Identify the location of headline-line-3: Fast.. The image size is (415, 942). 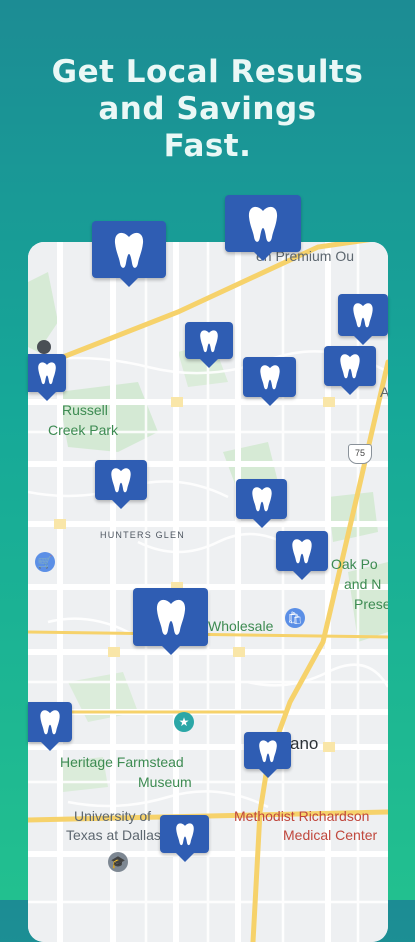
(207, 146).